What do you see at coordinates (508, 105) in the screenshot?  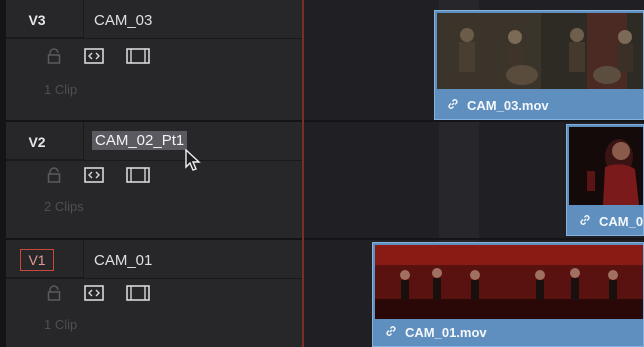 I see `clip-name: CAM_03.mov` at bounding box center [508, 105].